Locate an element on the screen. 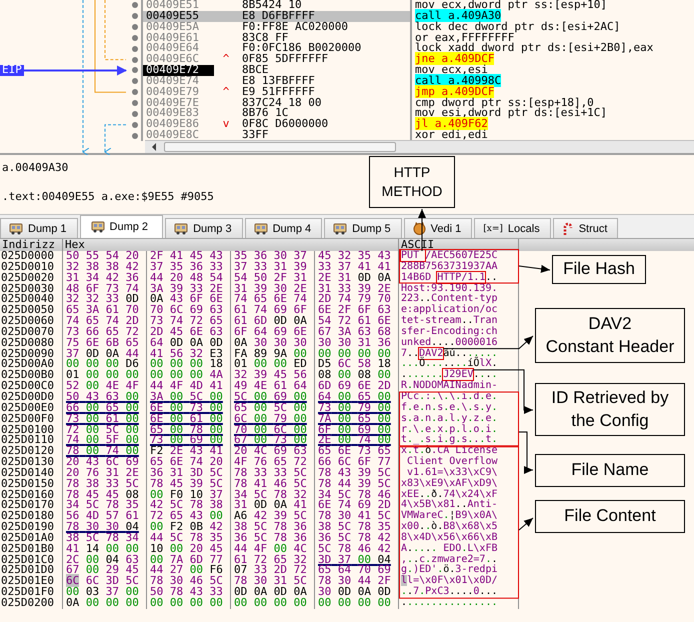 Image resolution: width=694 pixels, height=622 pixels. address-cell-text: 00409E74 is located at coordinates (172, 81).